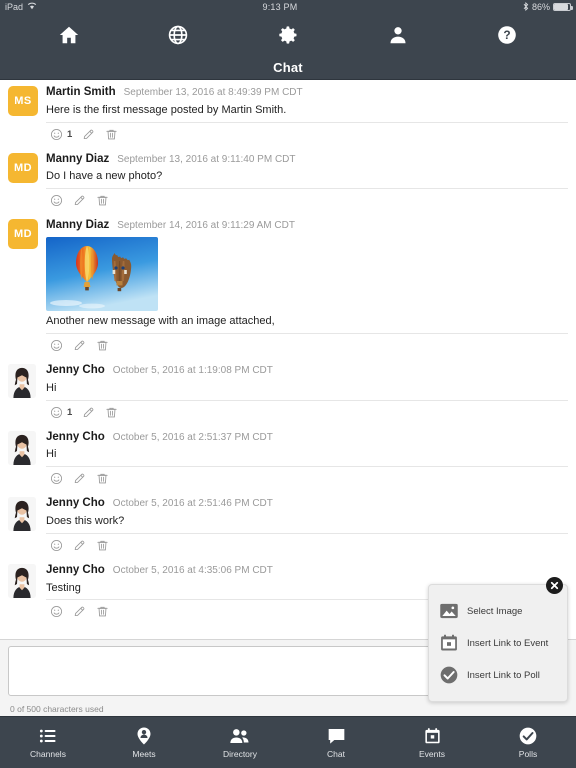 The height and width of the screenshot is (768, 576). What do you see at coordinates (206, 159) in the screenshot?
I see `message-timestamp: September 13, 2016 at 9:11:40 PM CDT` at bounding box center [206, 159].